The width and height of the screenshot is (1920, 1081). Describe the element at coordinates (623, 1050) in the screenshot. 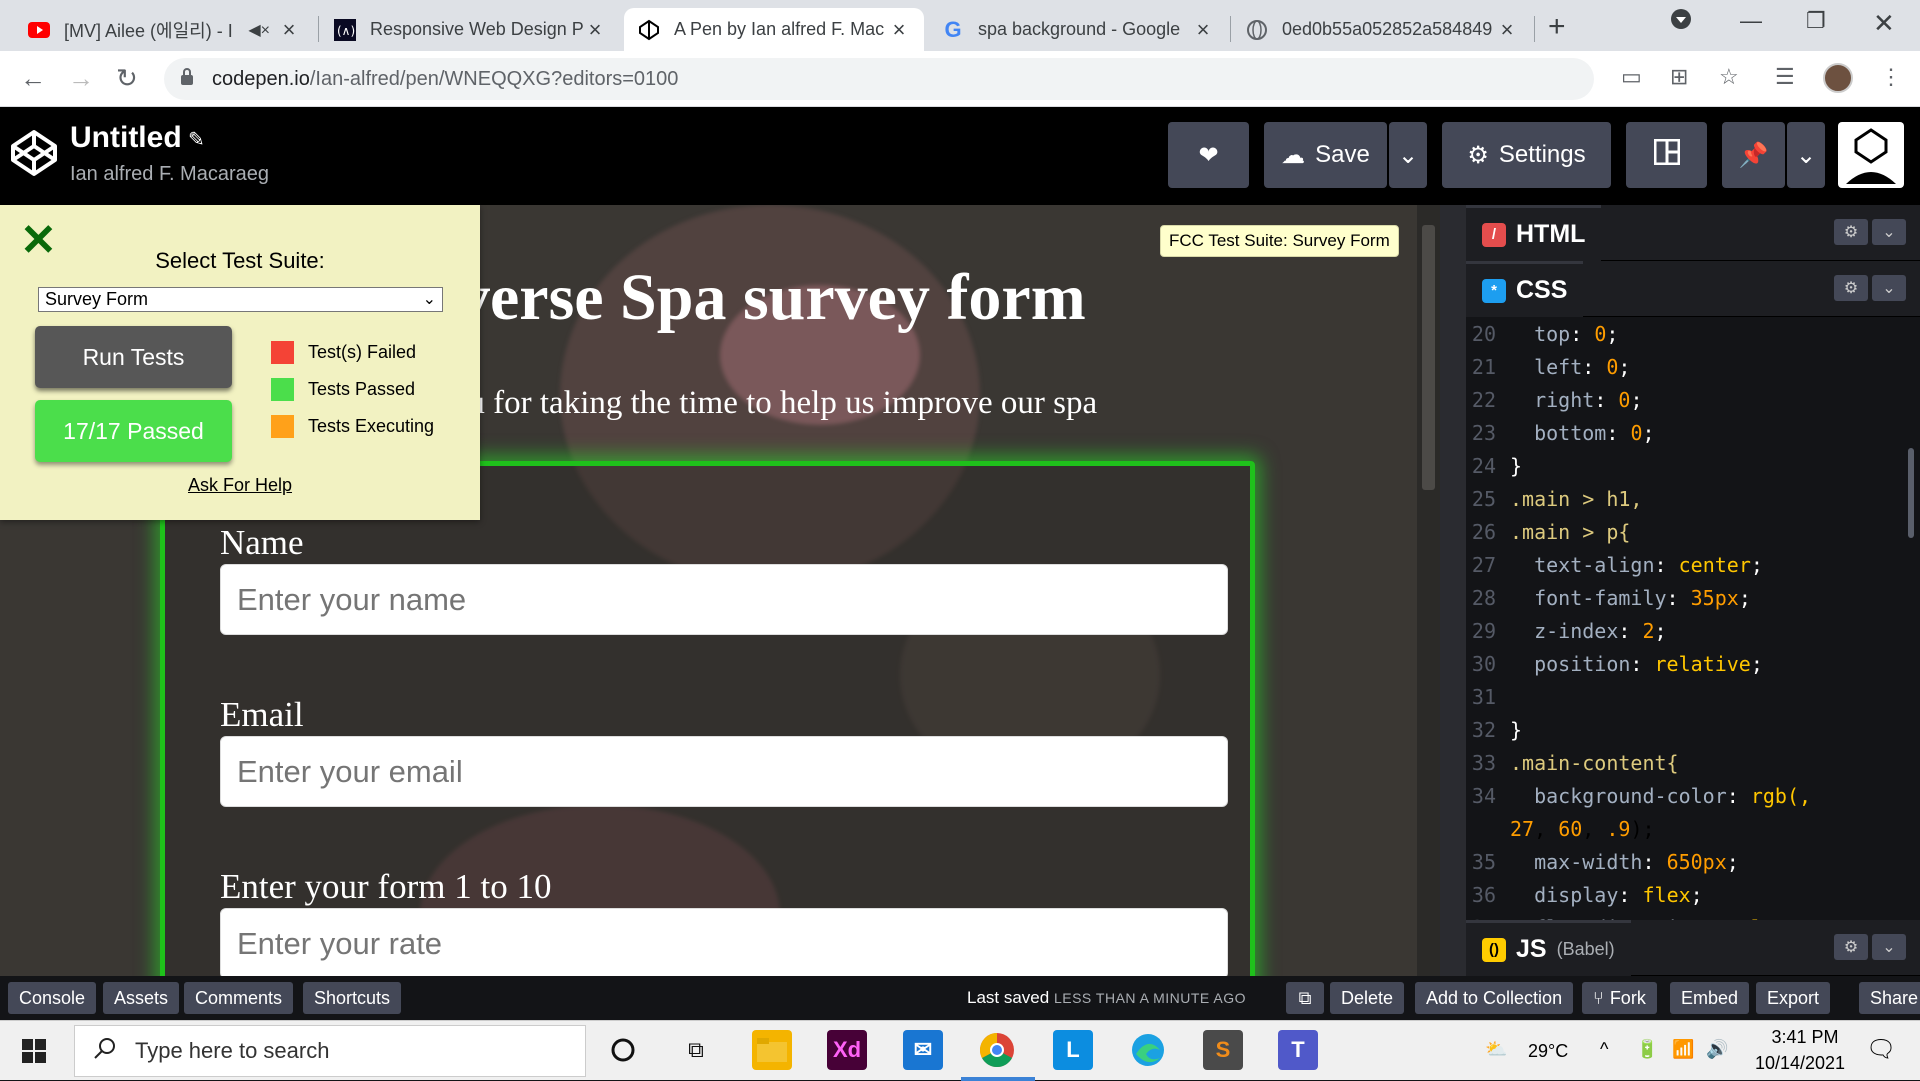

I see `cortana-icon` at that location.